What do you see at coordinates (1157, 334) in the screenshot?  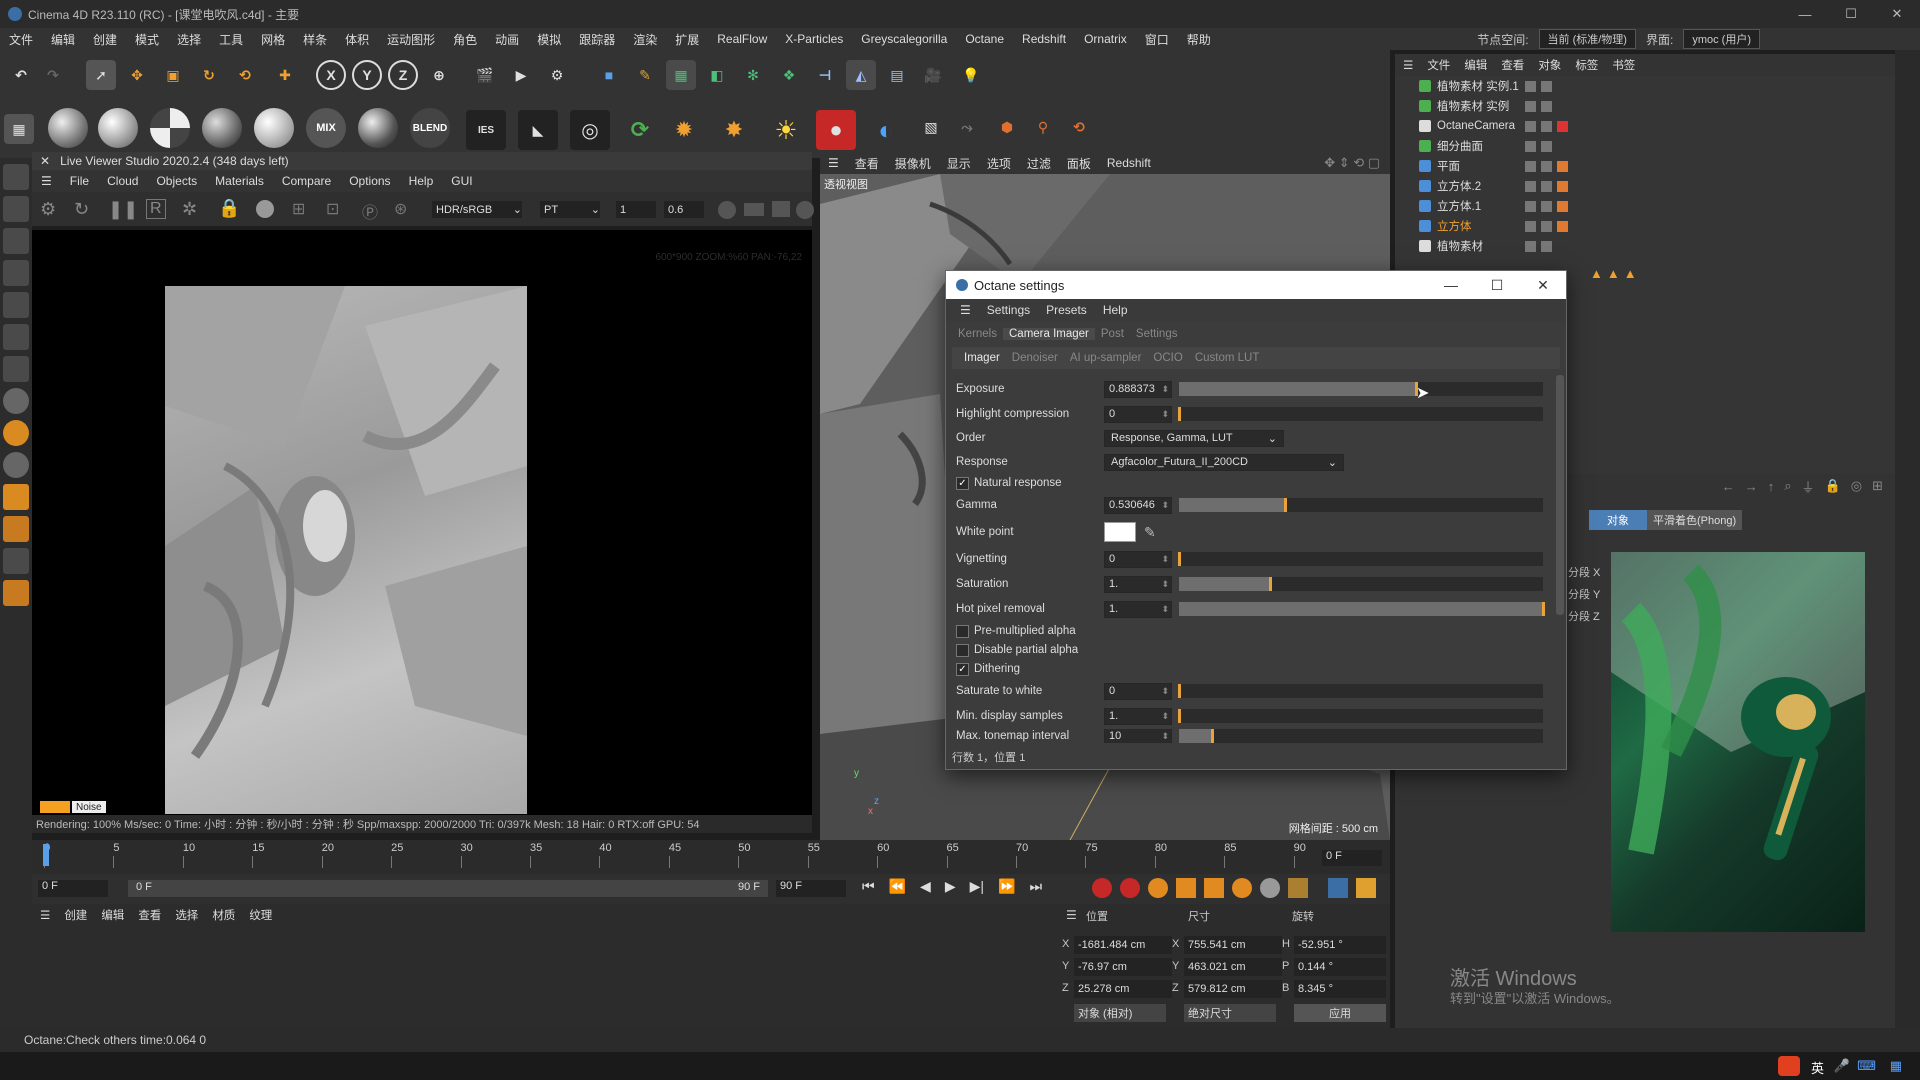 I see `tab-settings: Settings` at bounding box center [1157, 334].